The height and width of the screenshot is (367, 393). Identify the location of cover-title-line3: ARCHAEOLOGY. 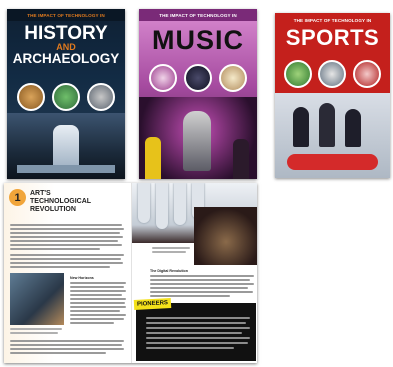
(66, 58).